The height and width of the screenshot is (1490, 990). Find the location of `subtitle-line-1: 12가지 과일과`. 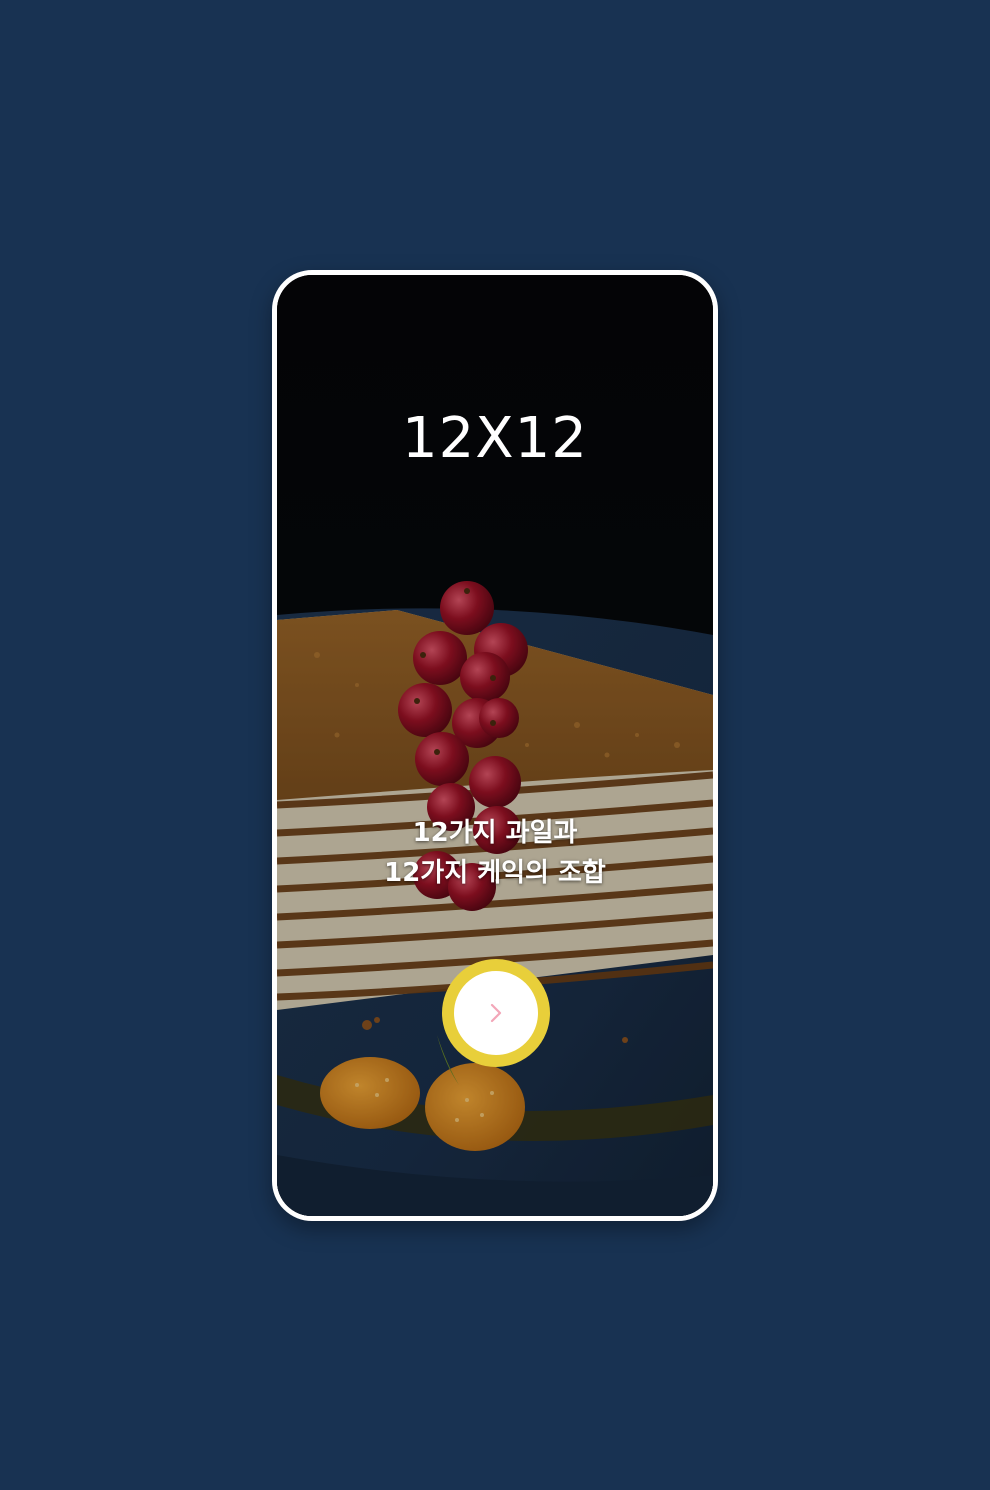

subtitle-line-1: 12가지 과일과 is located at coordinates (495, 833).